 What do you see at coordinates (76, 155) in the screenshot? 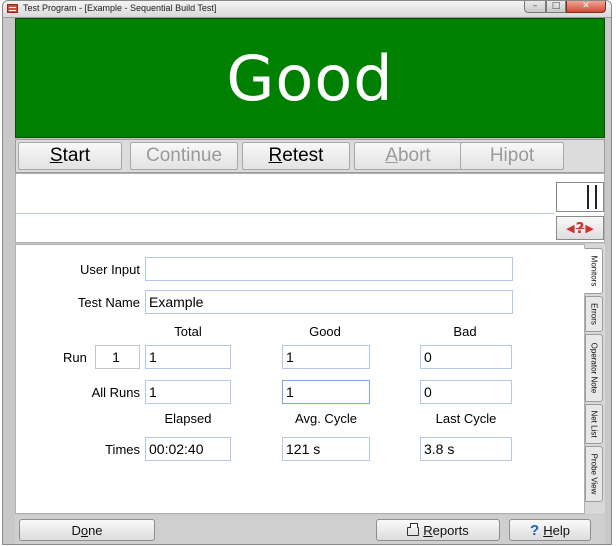
I see `start-label: tart` at bounding box center [76, 155].